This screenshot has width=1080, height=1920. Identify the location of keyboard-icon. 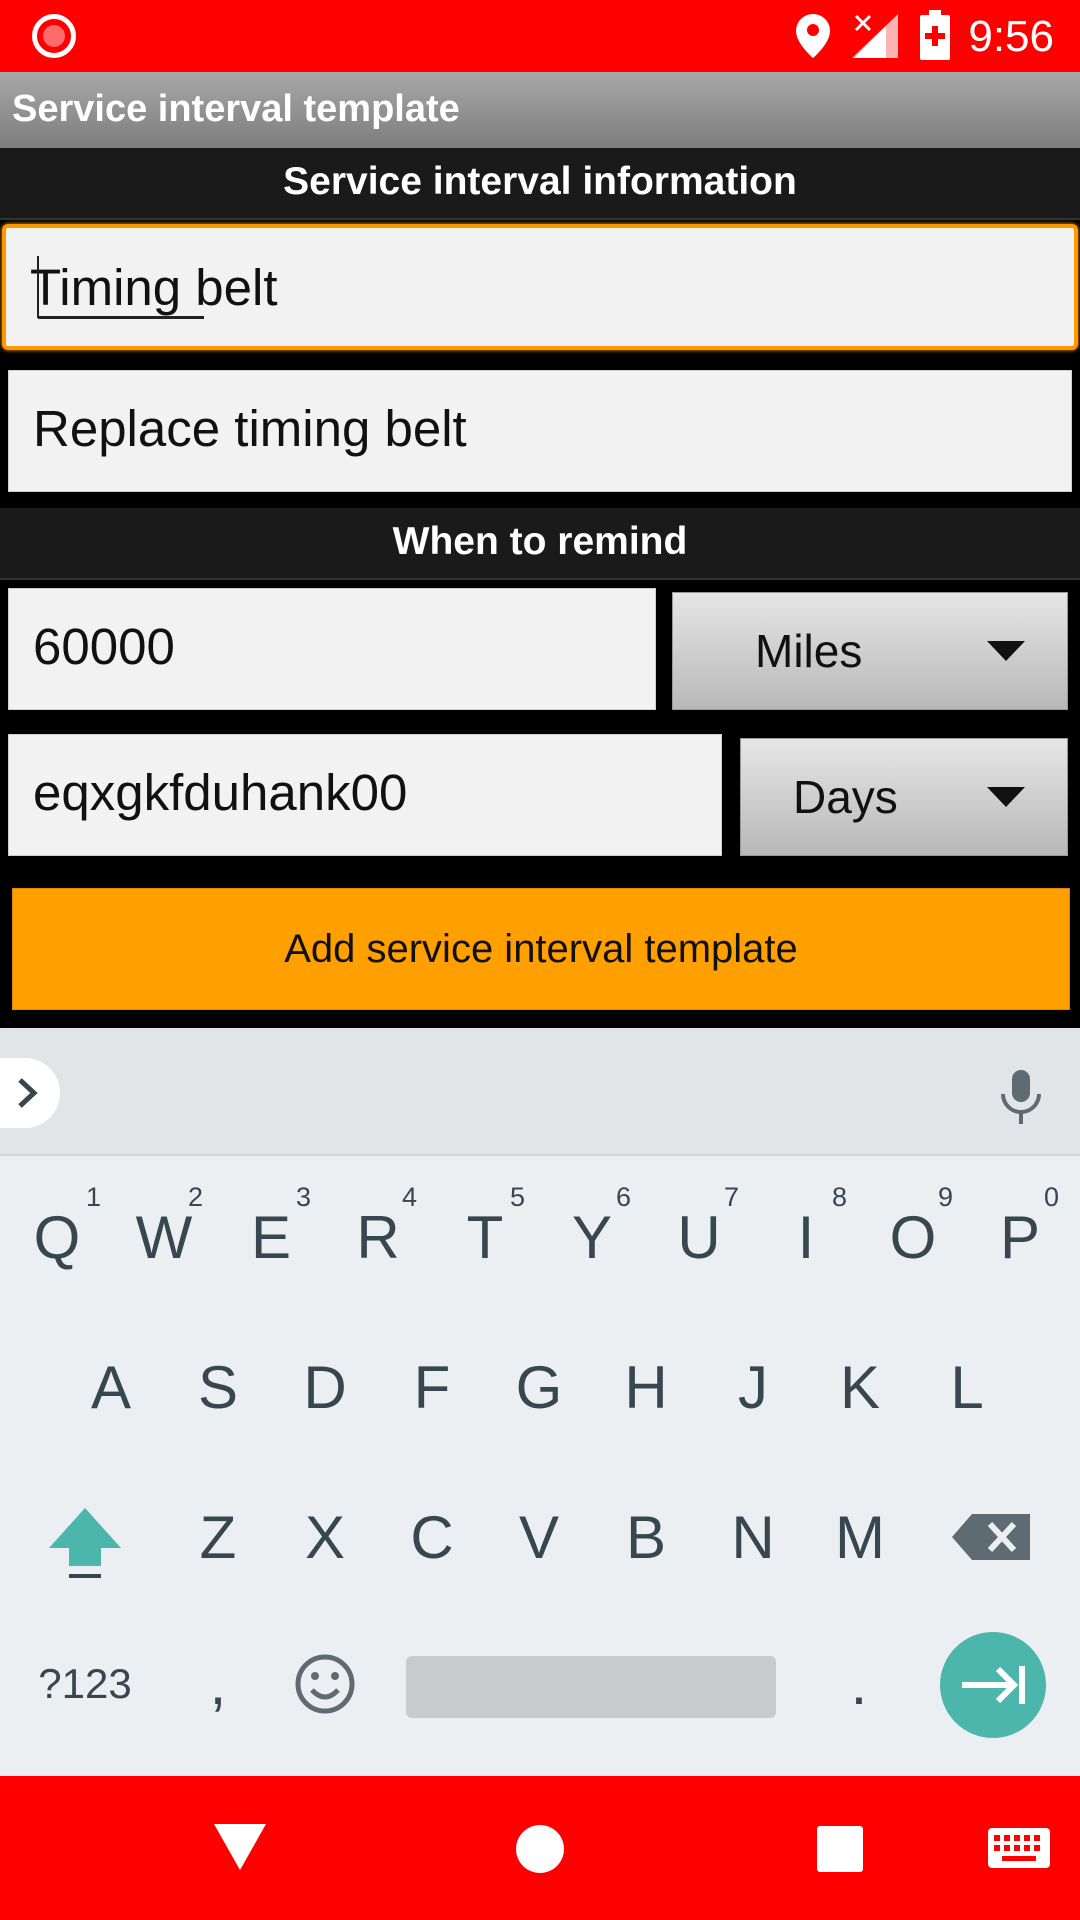
(1019, 1848).